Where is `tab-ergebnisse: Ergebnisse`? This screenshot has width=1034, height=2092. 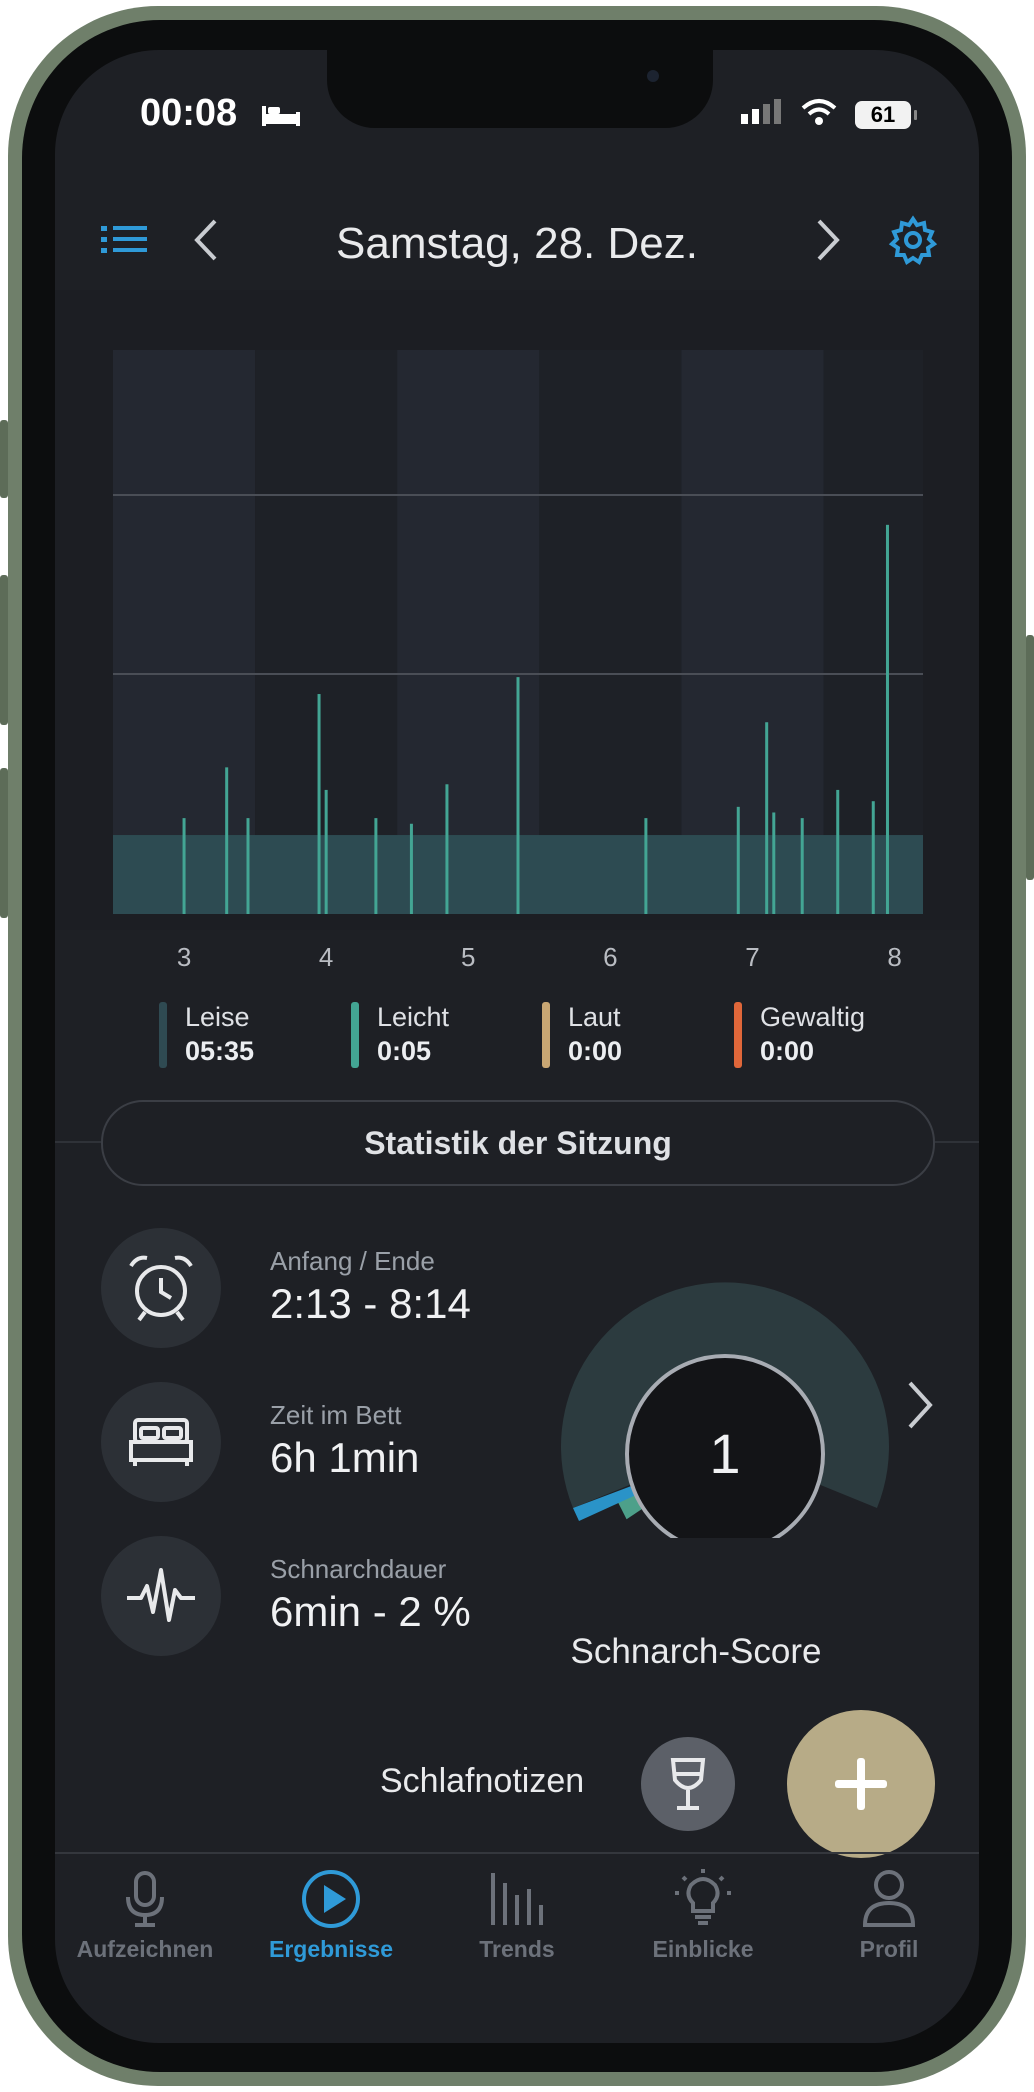 tab-ergebnisse: Ergebnisse is located at coordinates (331, 1919).